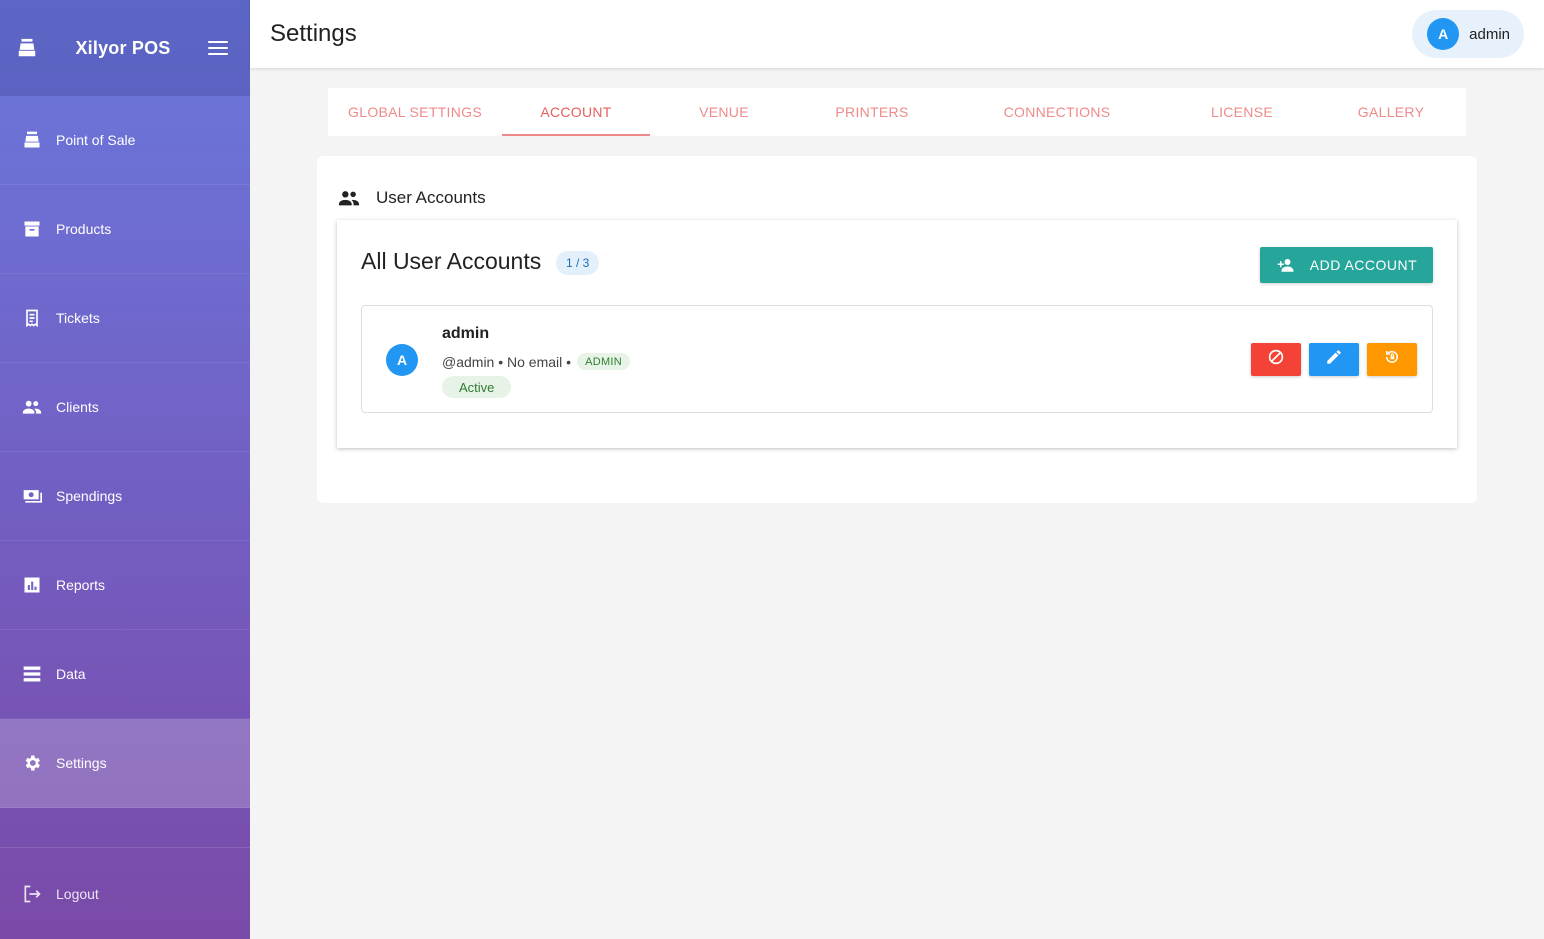 The image size is (1544, 939). What do you see at coordinates (32, 496) in the screenshot?
I see `money-icon` at bounding box center [32, 496].